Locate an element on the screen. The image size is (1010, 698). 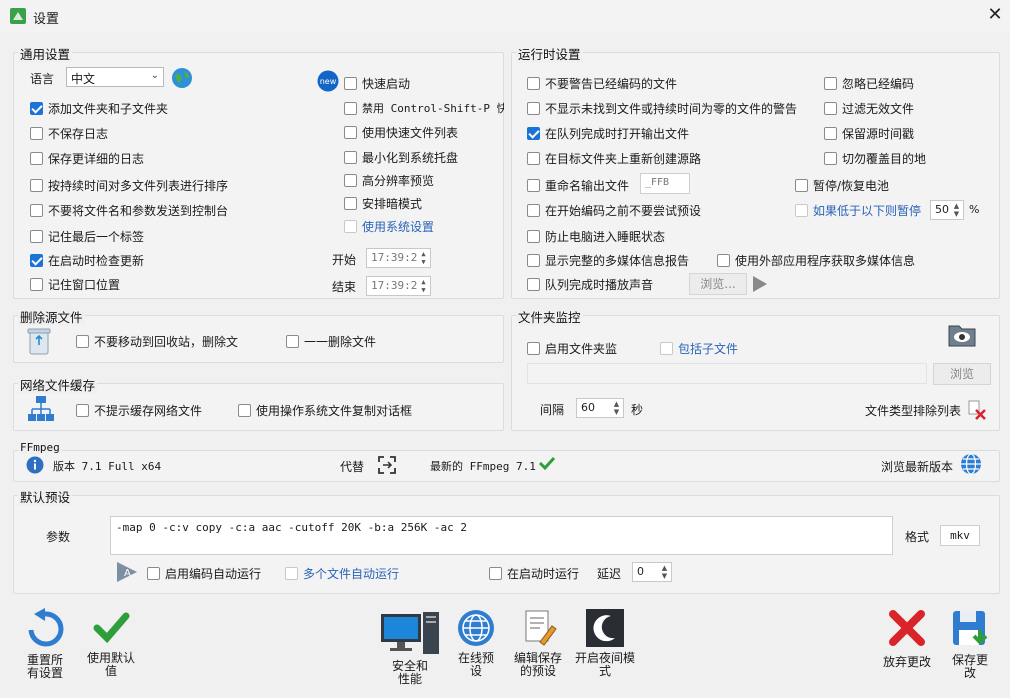
general-right-item-1: 禁用 Control-Shift-P 快捷 is located at coordinates (424, 108).